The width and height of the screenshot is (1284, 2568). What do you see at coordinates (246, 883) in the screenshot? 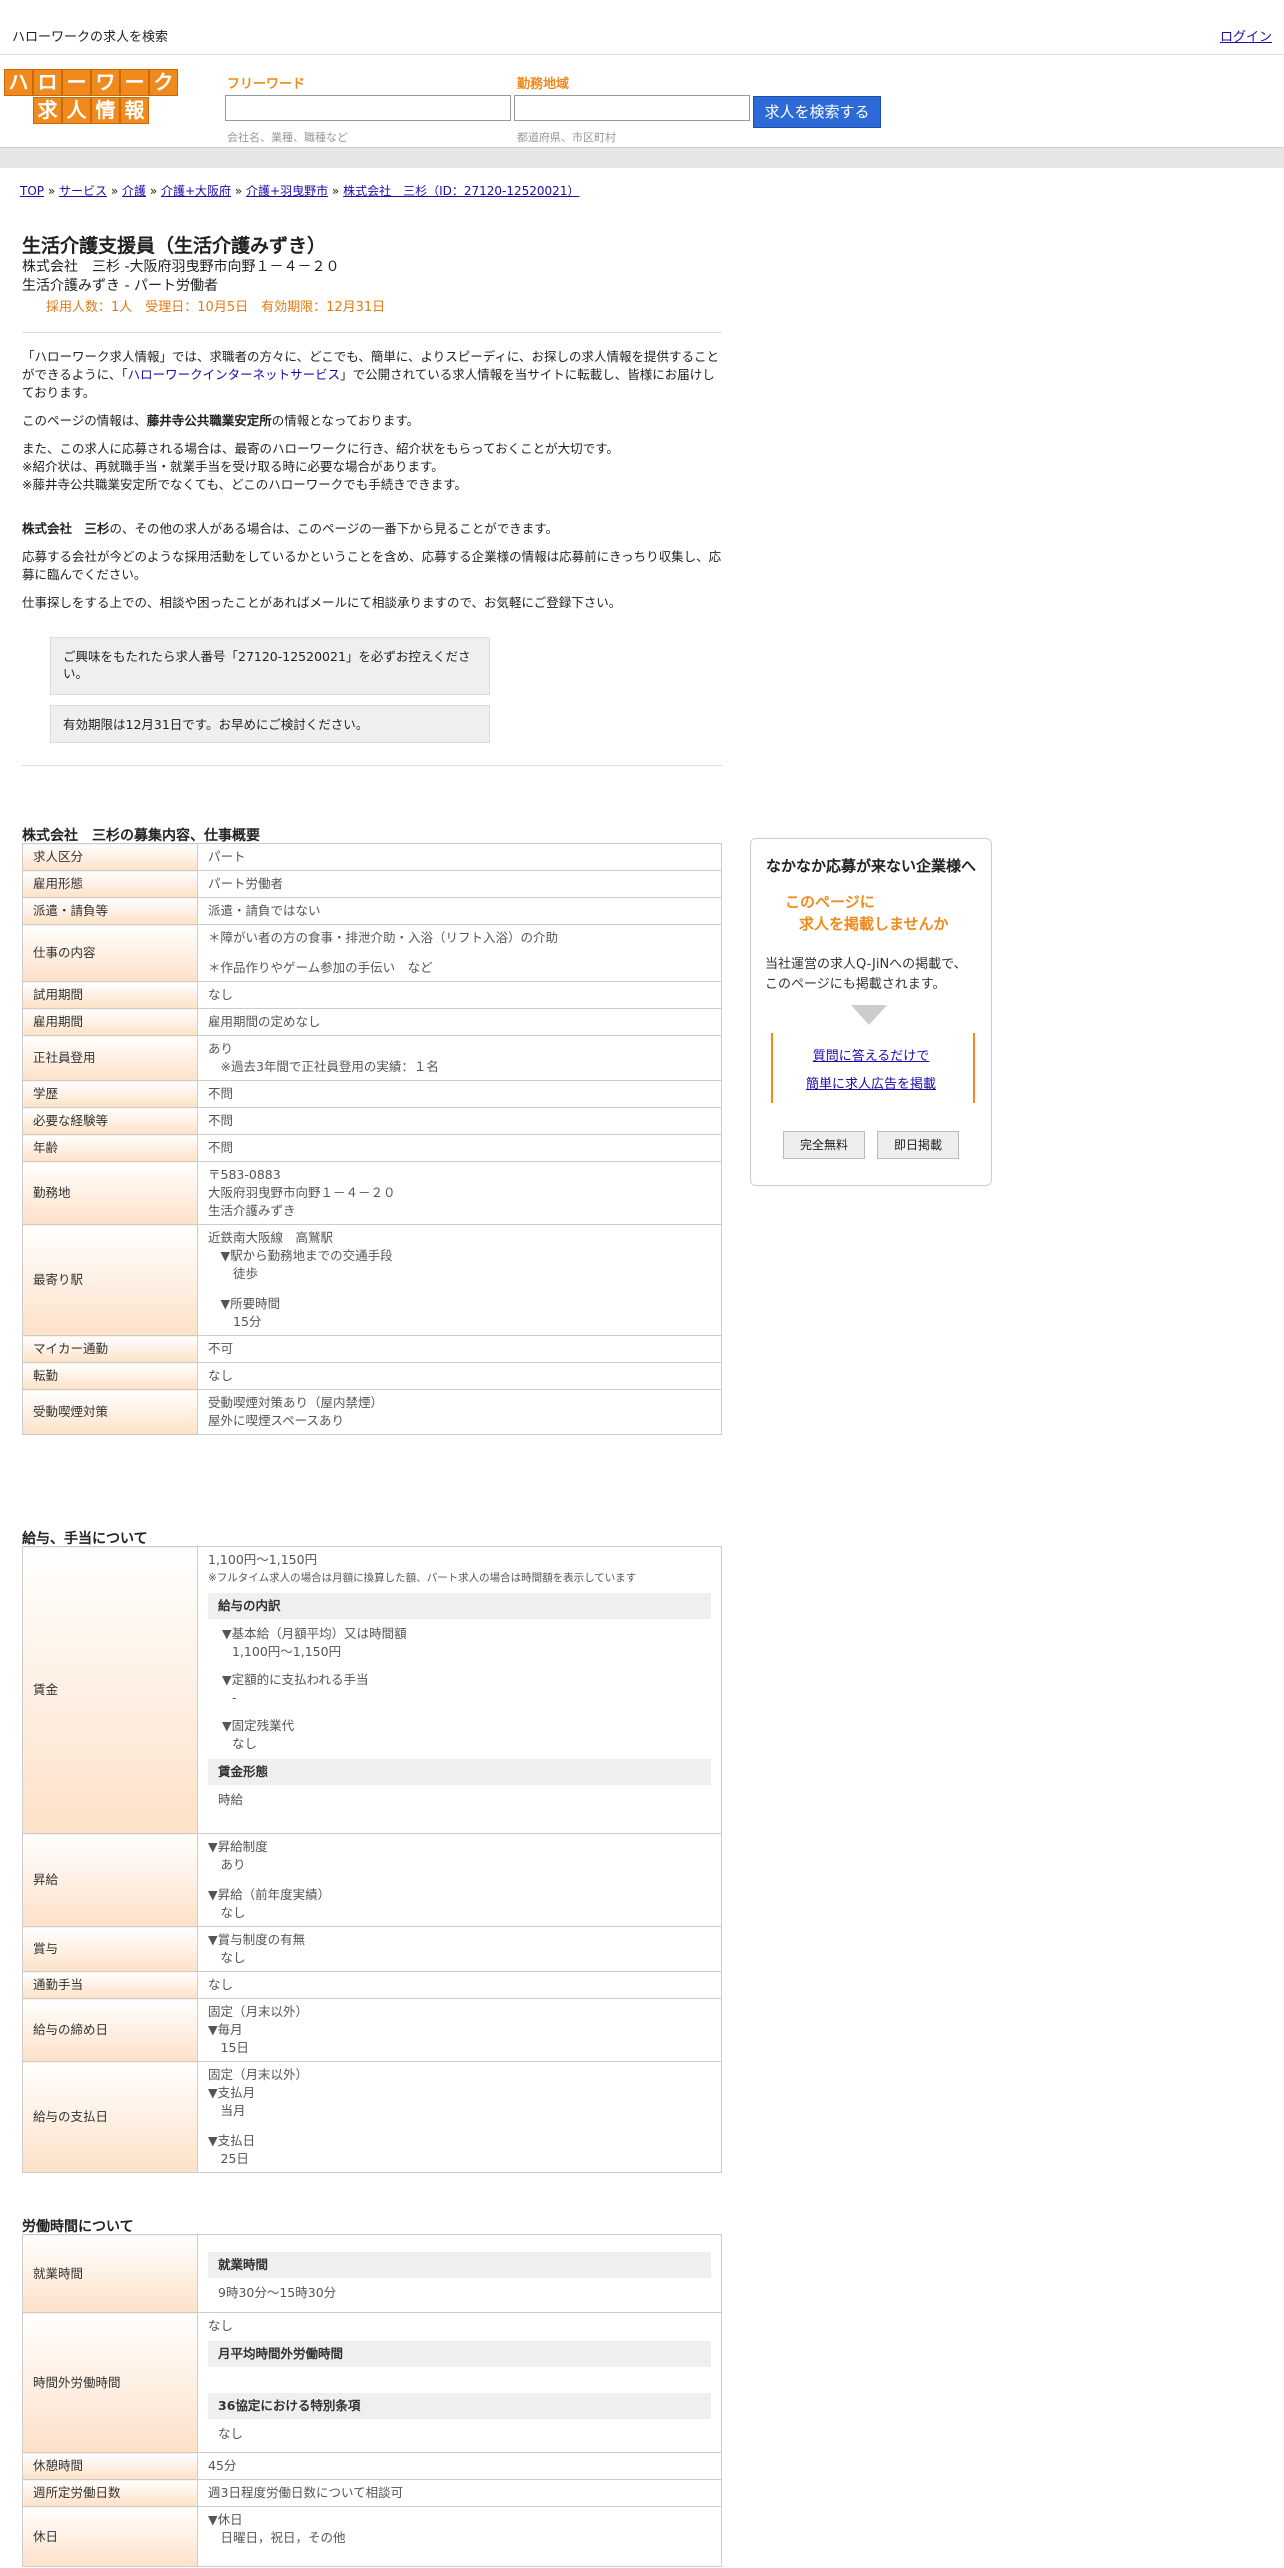
I see `value-line: パート労働者` at bounding box center [246, 883].